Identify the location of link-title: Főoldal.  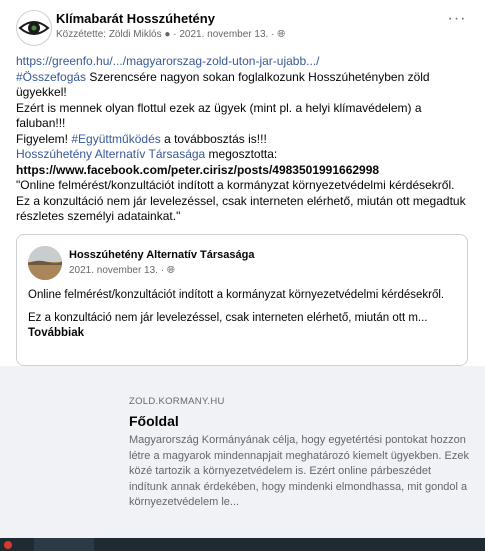
(299, 421).